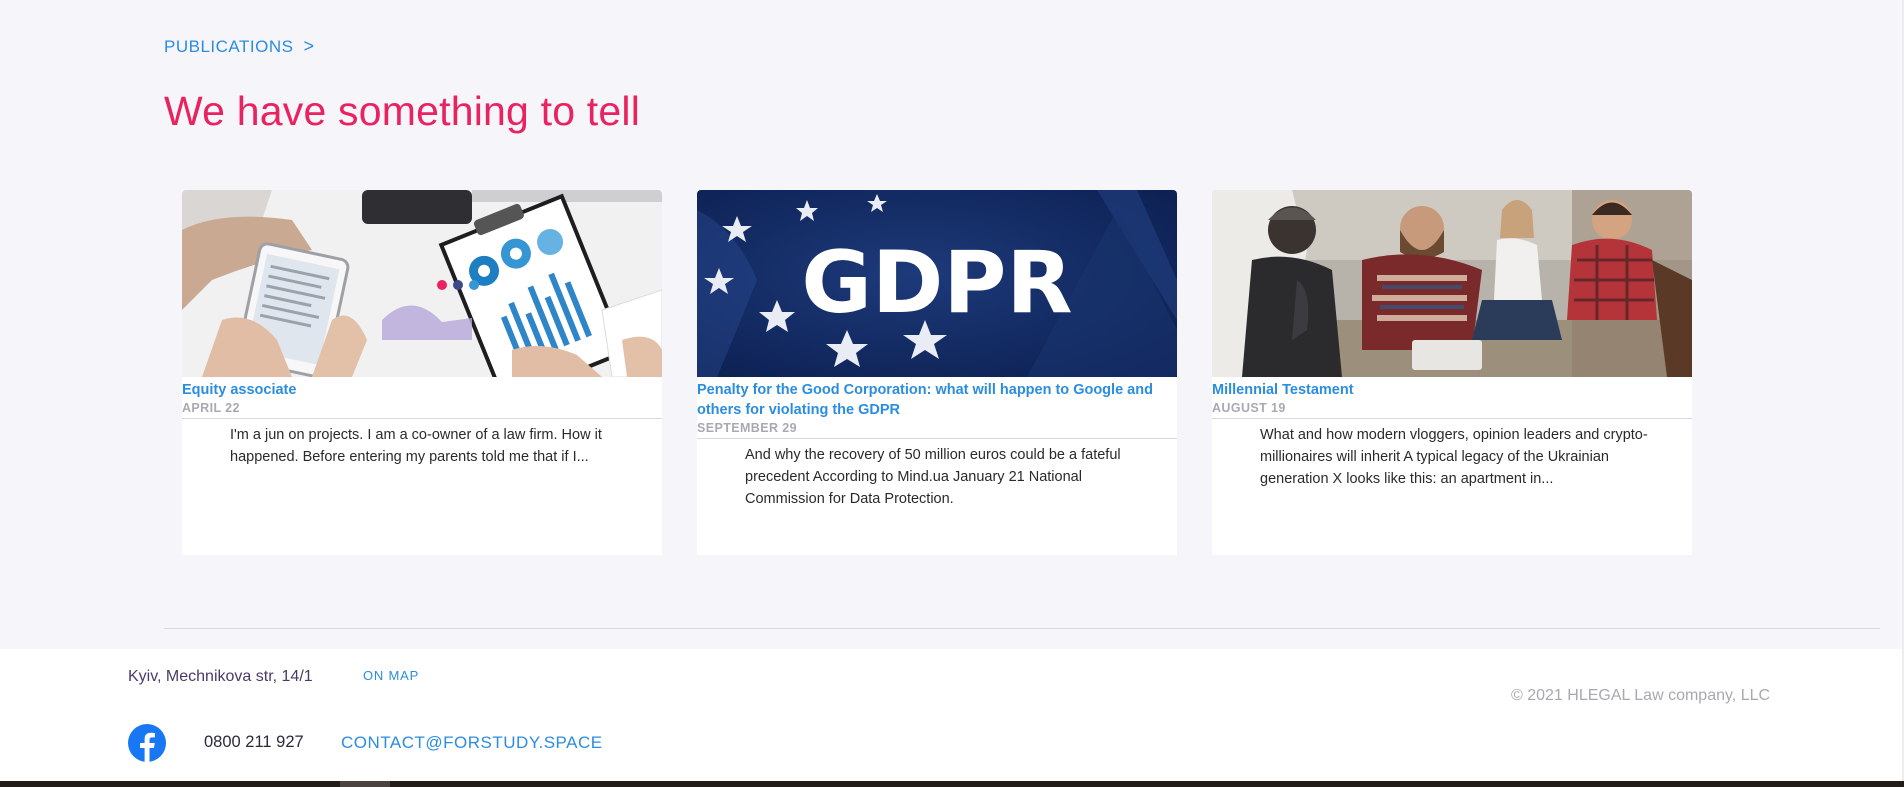 This screenshot has height=787, width=1904. What do you see at coordinates (1452, 409) in the screenshot?
I see `publication-date: AUGUST 19` at bounding box center [1452, 409].